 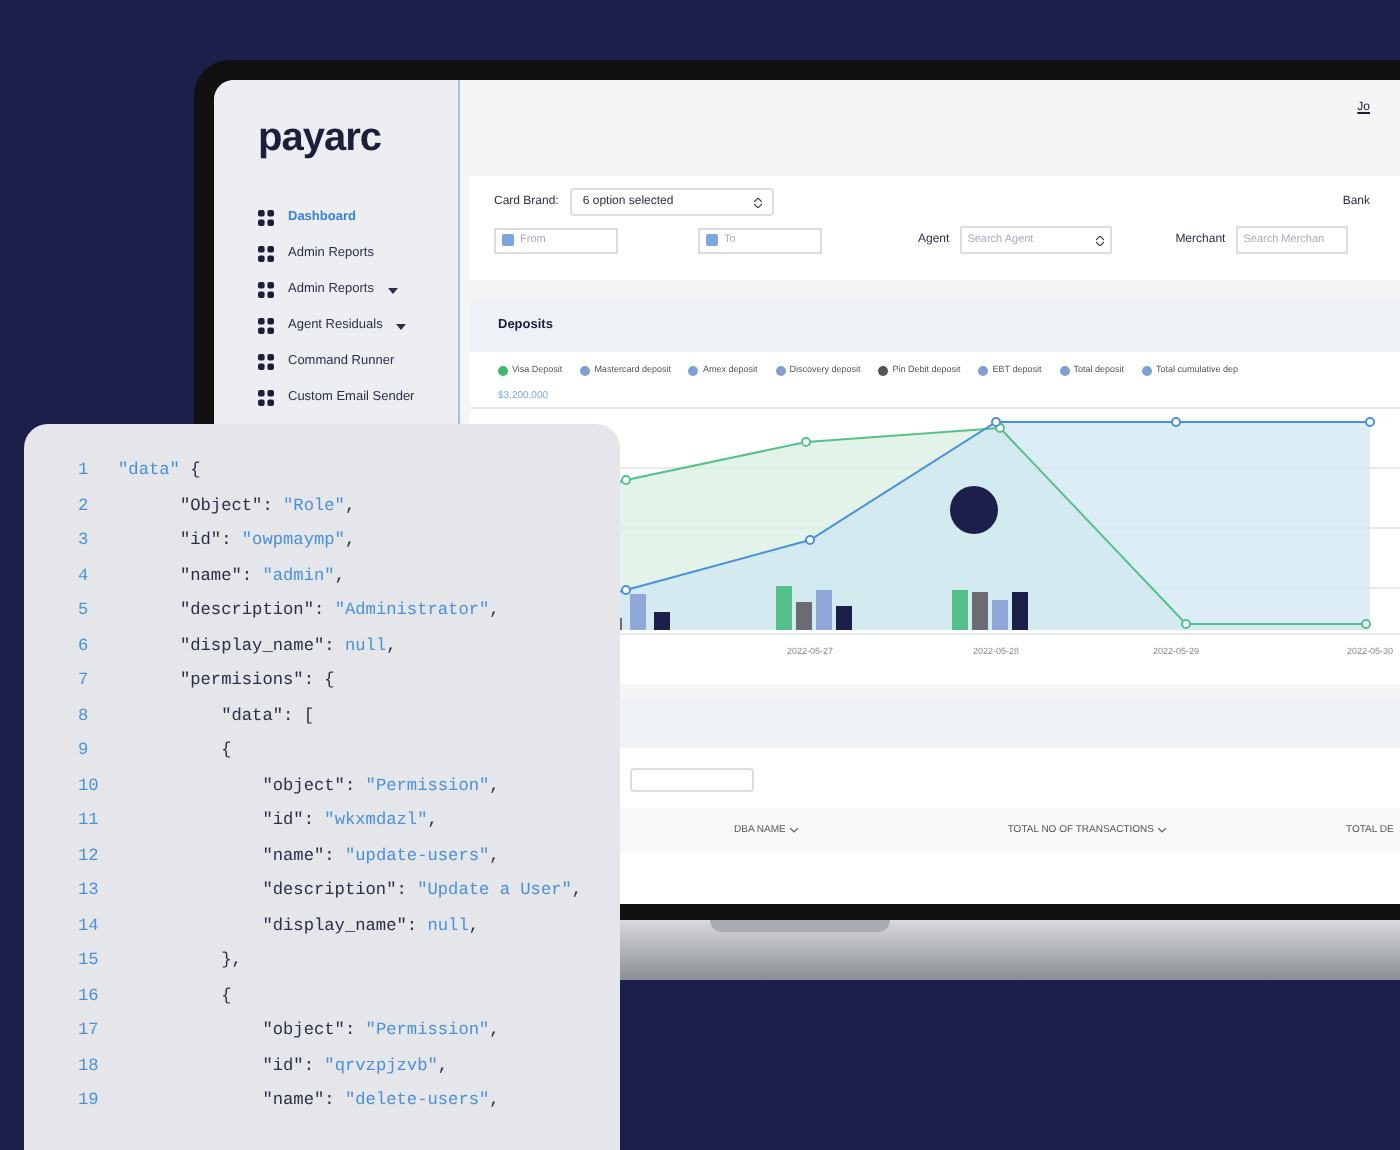 I want to click on code-line: "id": "owpmaymp",, so click(x=266, y=540).